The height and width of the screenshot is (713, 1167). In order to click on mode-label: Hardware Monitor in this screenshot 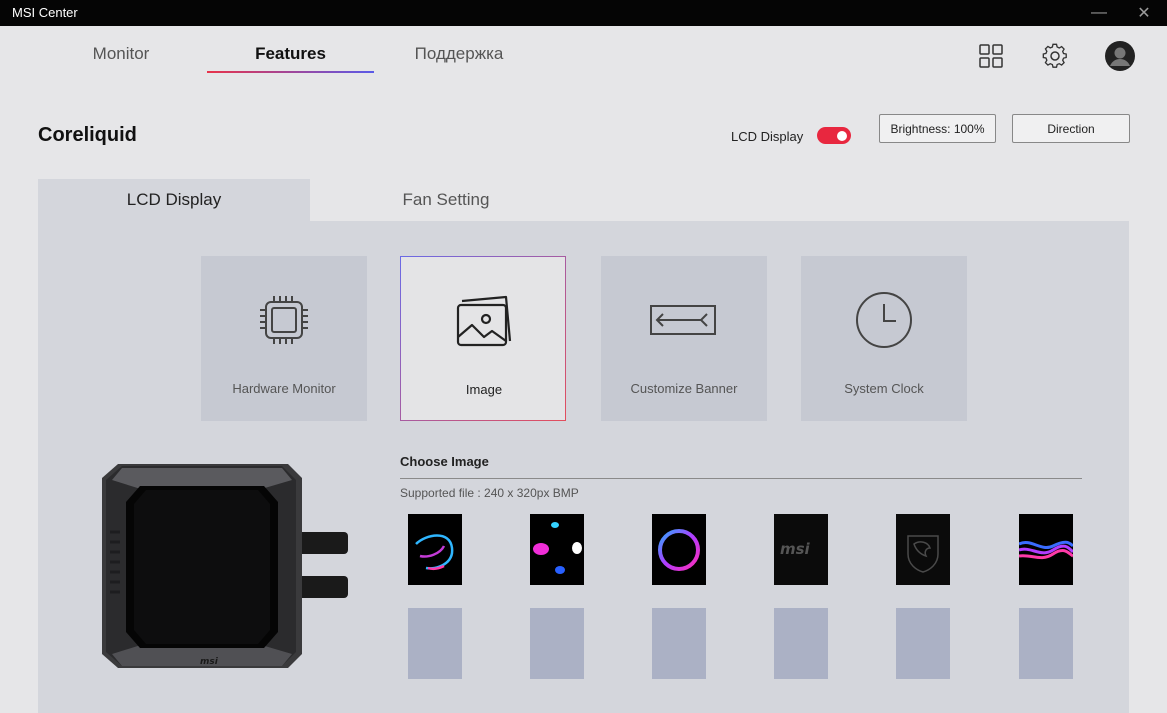, I will do `click(284, 388)`.